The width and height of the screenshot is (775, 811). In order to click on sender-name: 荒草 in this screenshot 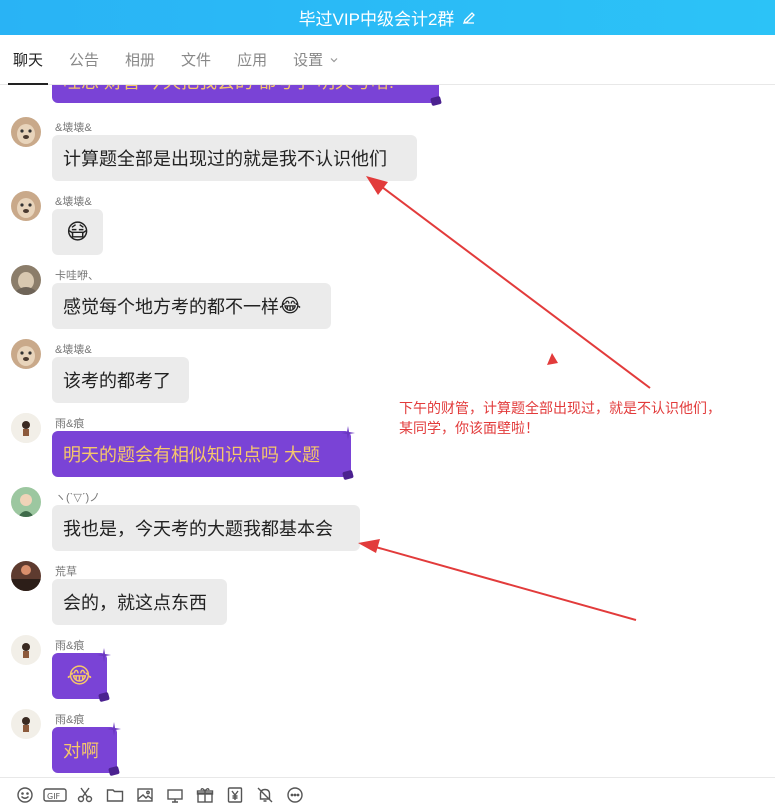, I will do `click(66, 572)`.